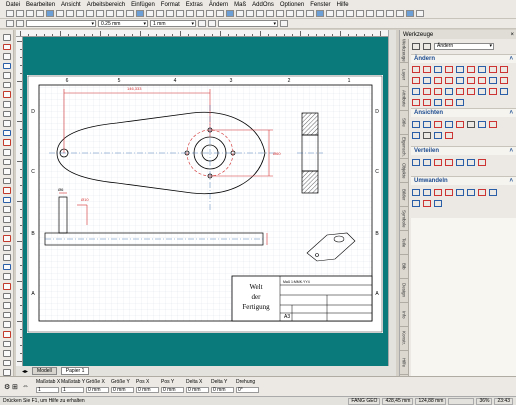 Image resolution: width=516 pixels, height=405 pixels. What do you see at coordinates (464, 46) in the screenshot?
I see `panel-mode-select: Ändern ▾` at bounding box center [464, 46].